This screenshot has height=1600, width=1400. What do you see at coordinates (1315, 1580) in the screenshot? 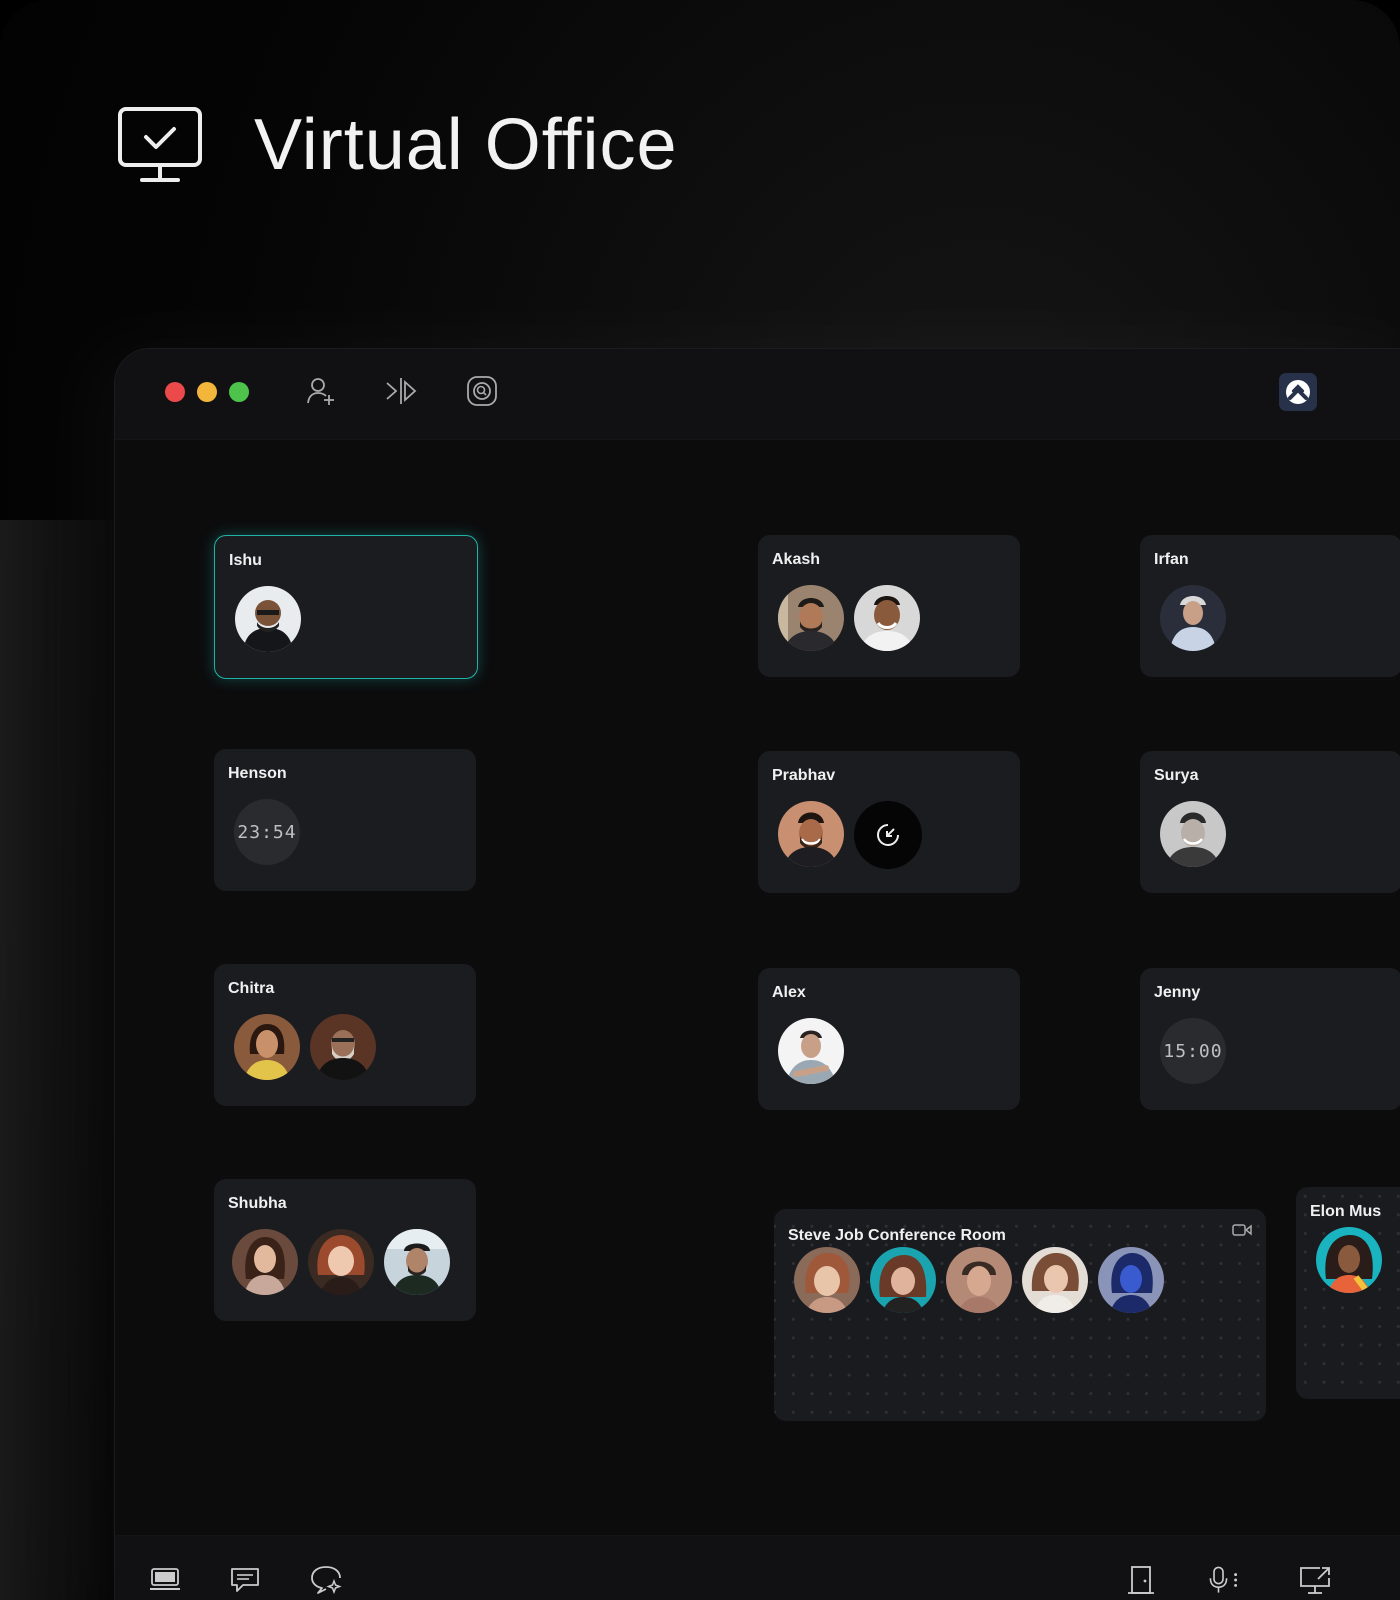
I see `share-screen-icon` at bounding box center [1315, 1580].